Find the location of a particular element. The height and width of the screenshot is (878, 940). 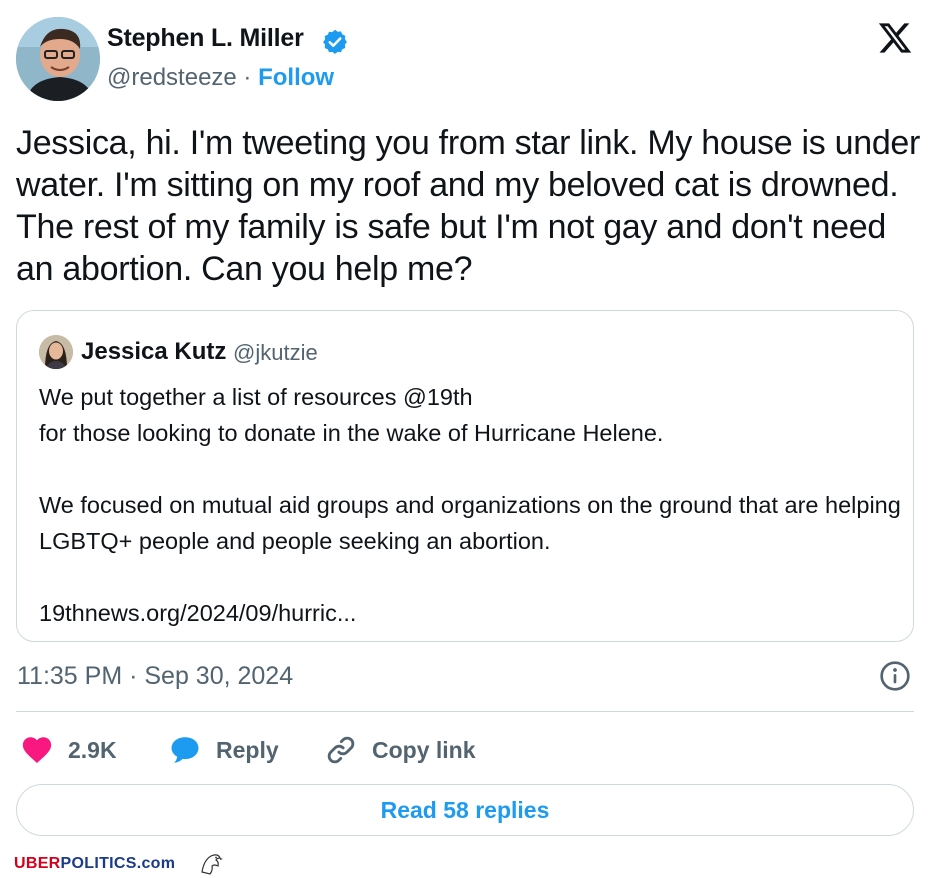

link-icon is located at coordinates (341, 750).